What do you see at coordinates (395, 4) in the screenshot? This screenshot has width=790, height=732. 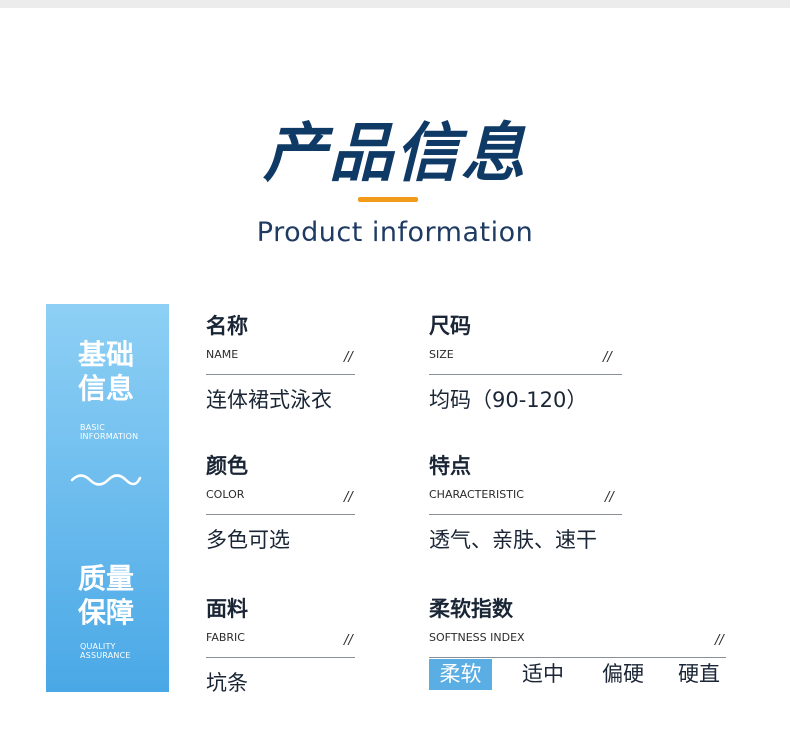 I see `top-bar` at bounding box center [395, 4].